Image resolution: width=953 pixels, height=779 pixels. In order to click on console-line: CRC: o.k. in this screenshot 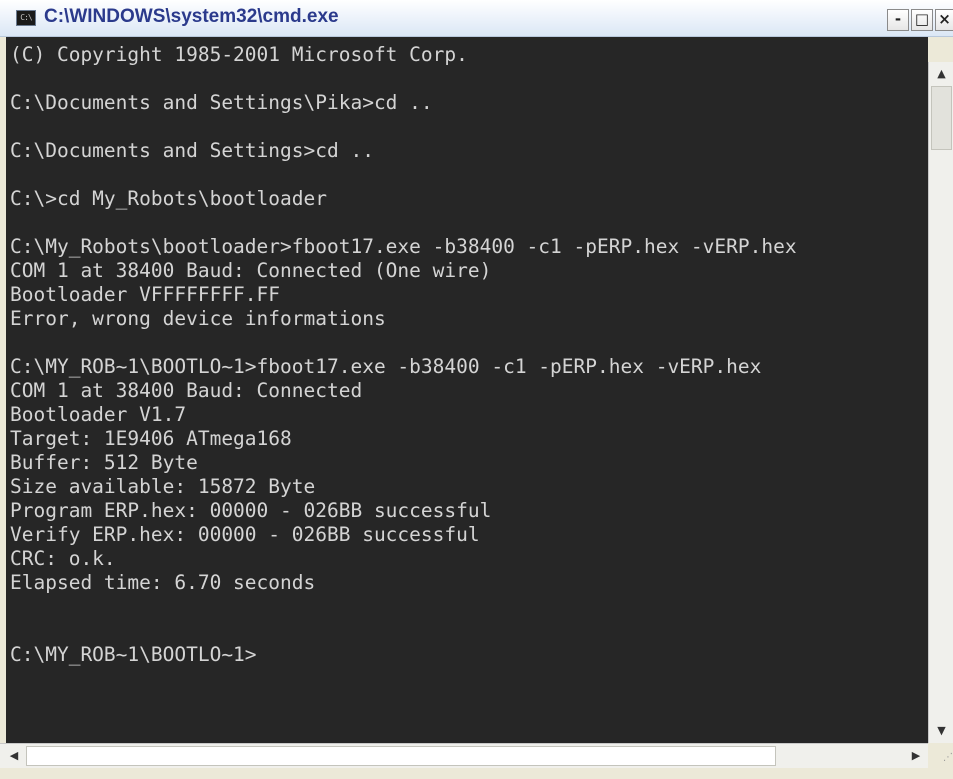, I will do `click(63, 558)`.